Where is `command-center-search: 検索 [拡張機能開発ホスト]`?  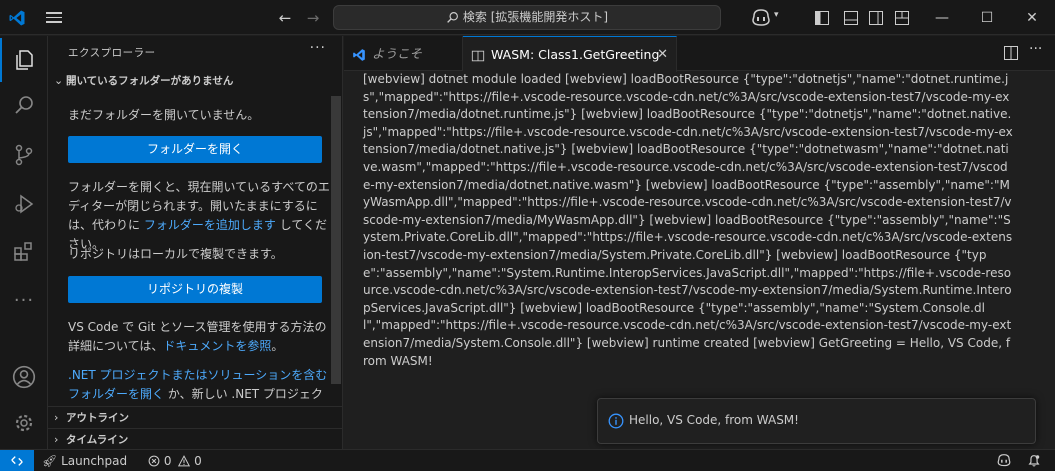 command-center-search: 検索 [拡張機能開発ホスト] is located at coordinates (527, 17).